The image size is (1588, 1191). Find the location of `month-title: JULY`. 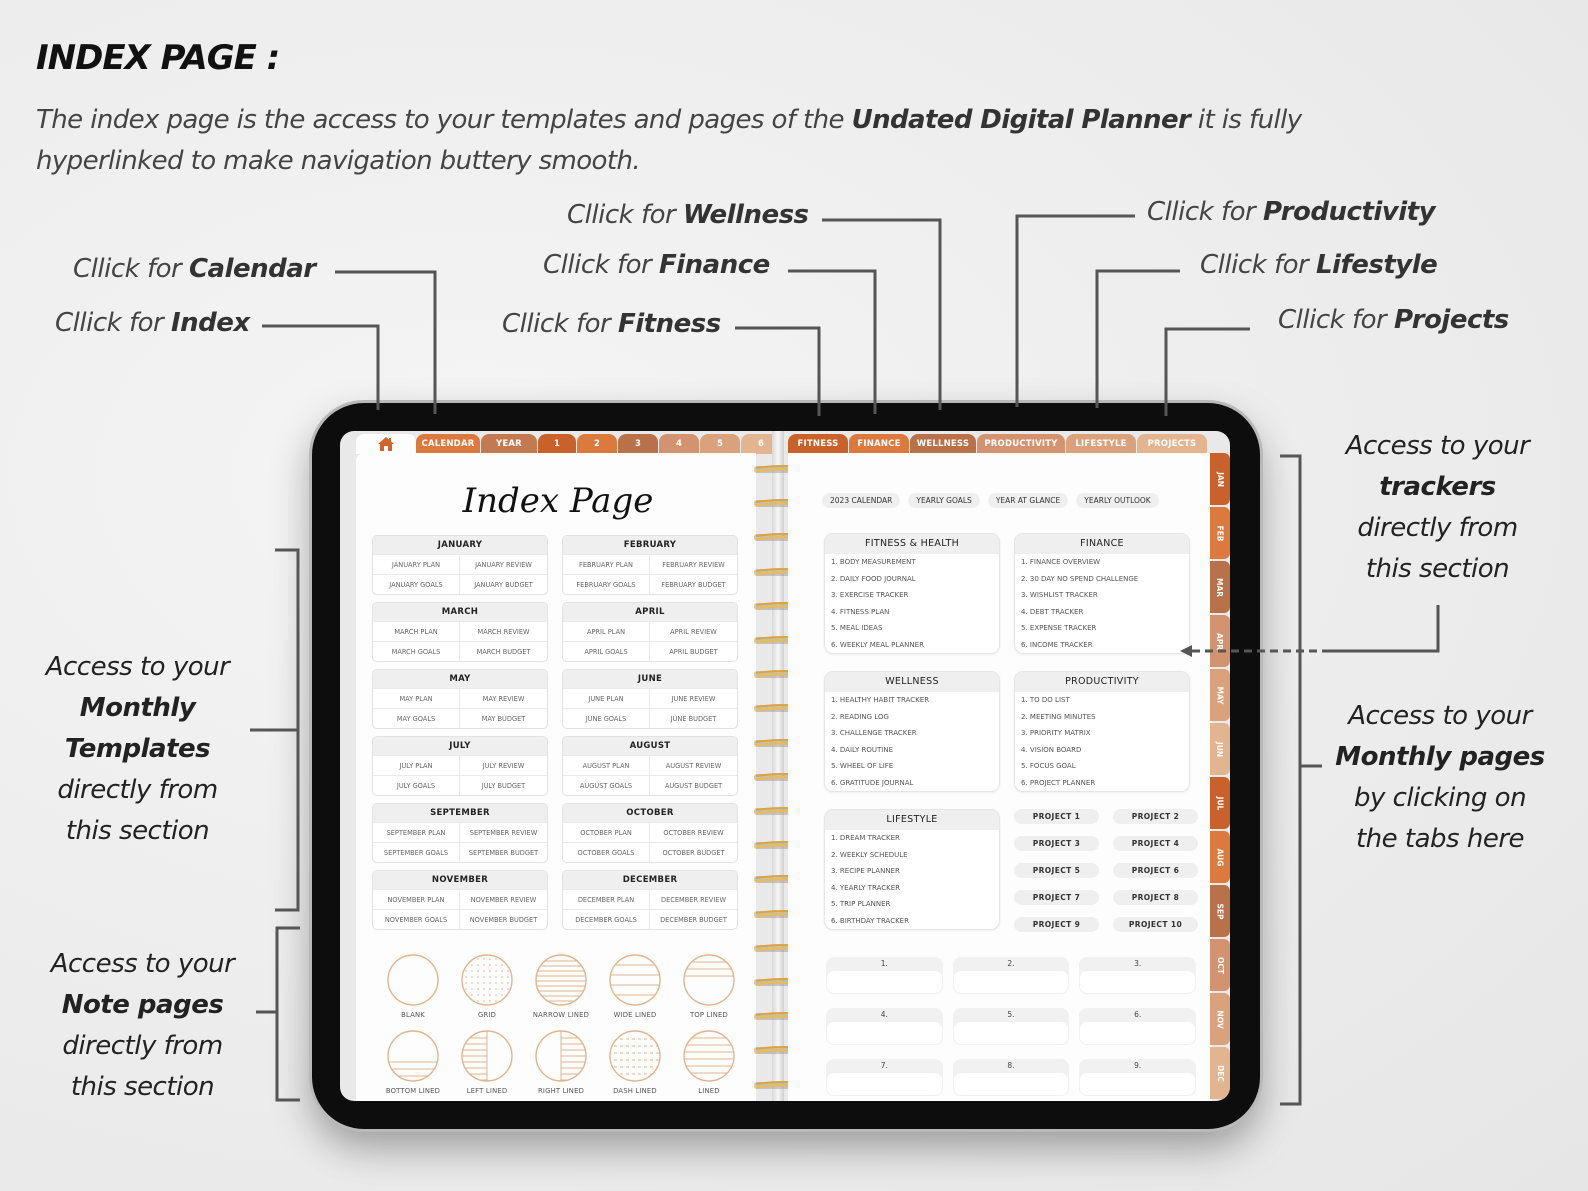

month-title: JULY is located at coordinates (460, 746).